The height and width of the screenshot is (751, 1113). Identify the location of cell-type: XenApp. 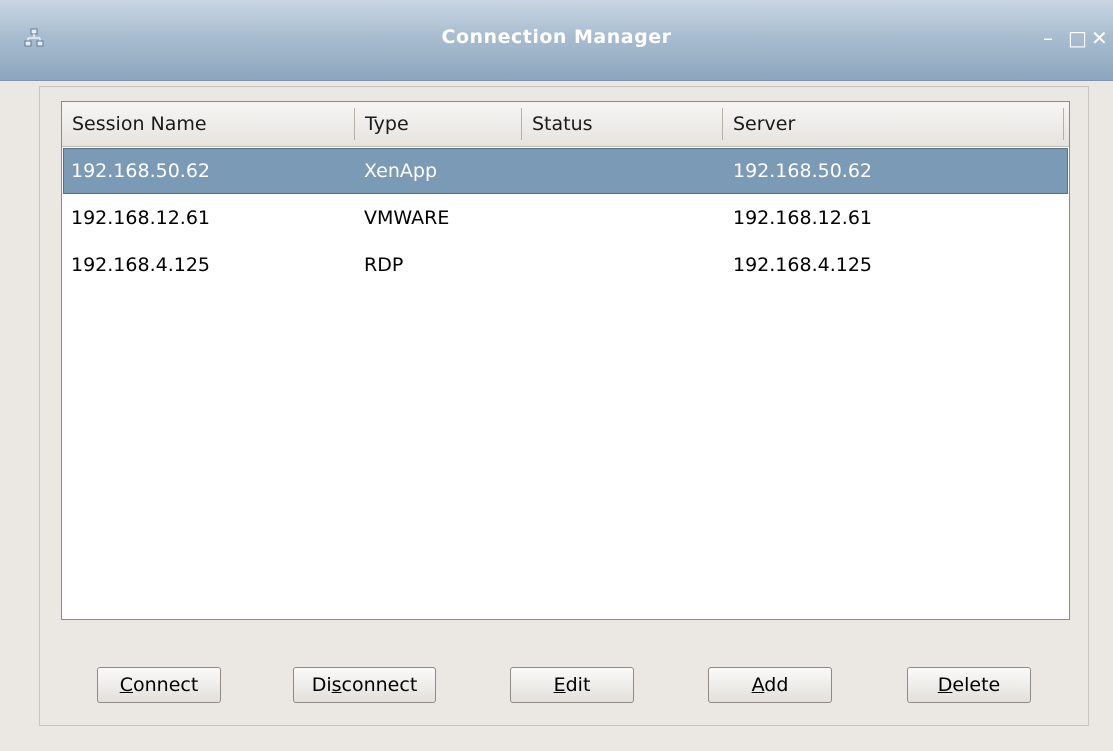
(401, 171).